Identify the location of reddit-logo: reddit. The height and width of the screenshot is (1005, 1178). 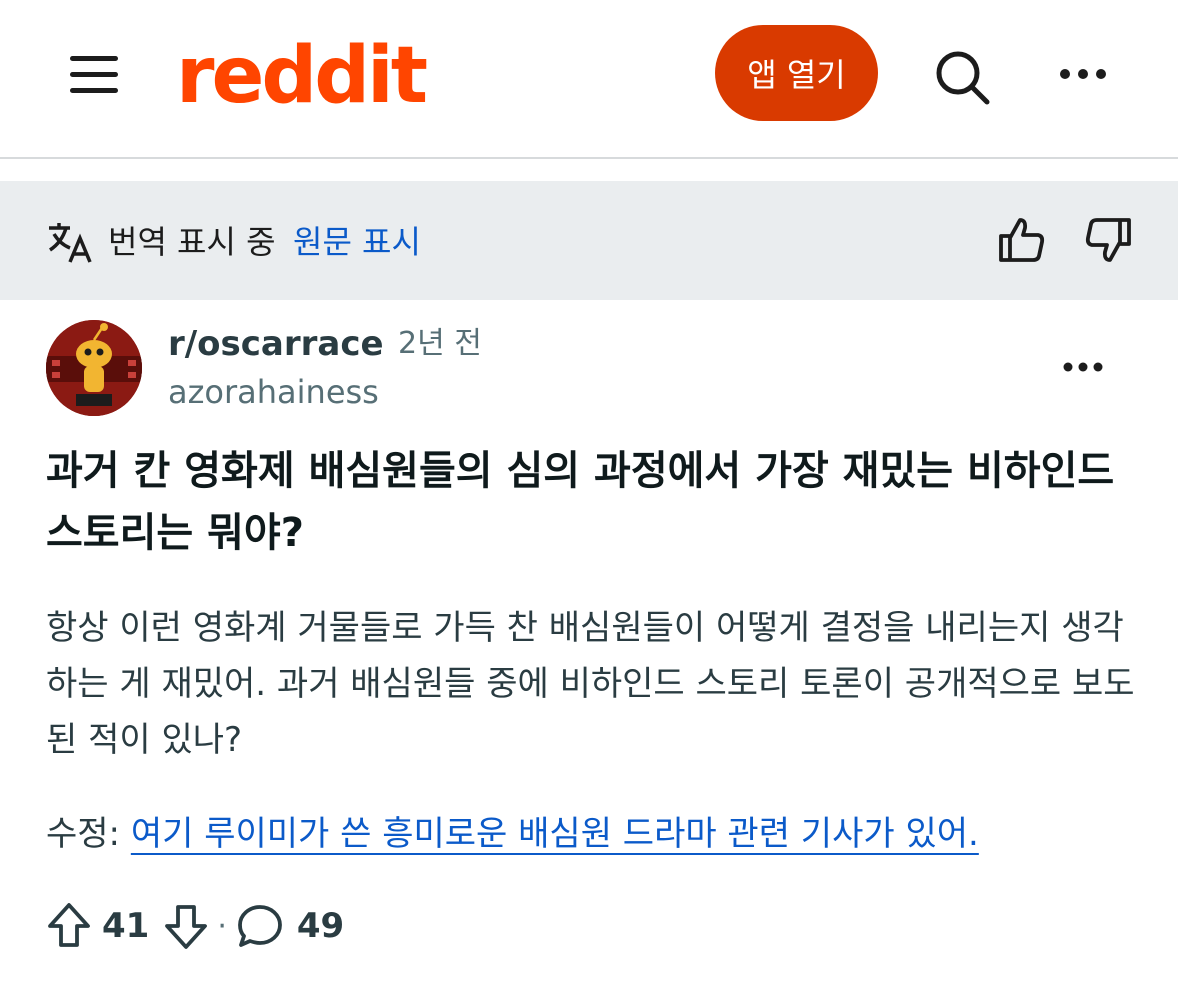
(302, 76).